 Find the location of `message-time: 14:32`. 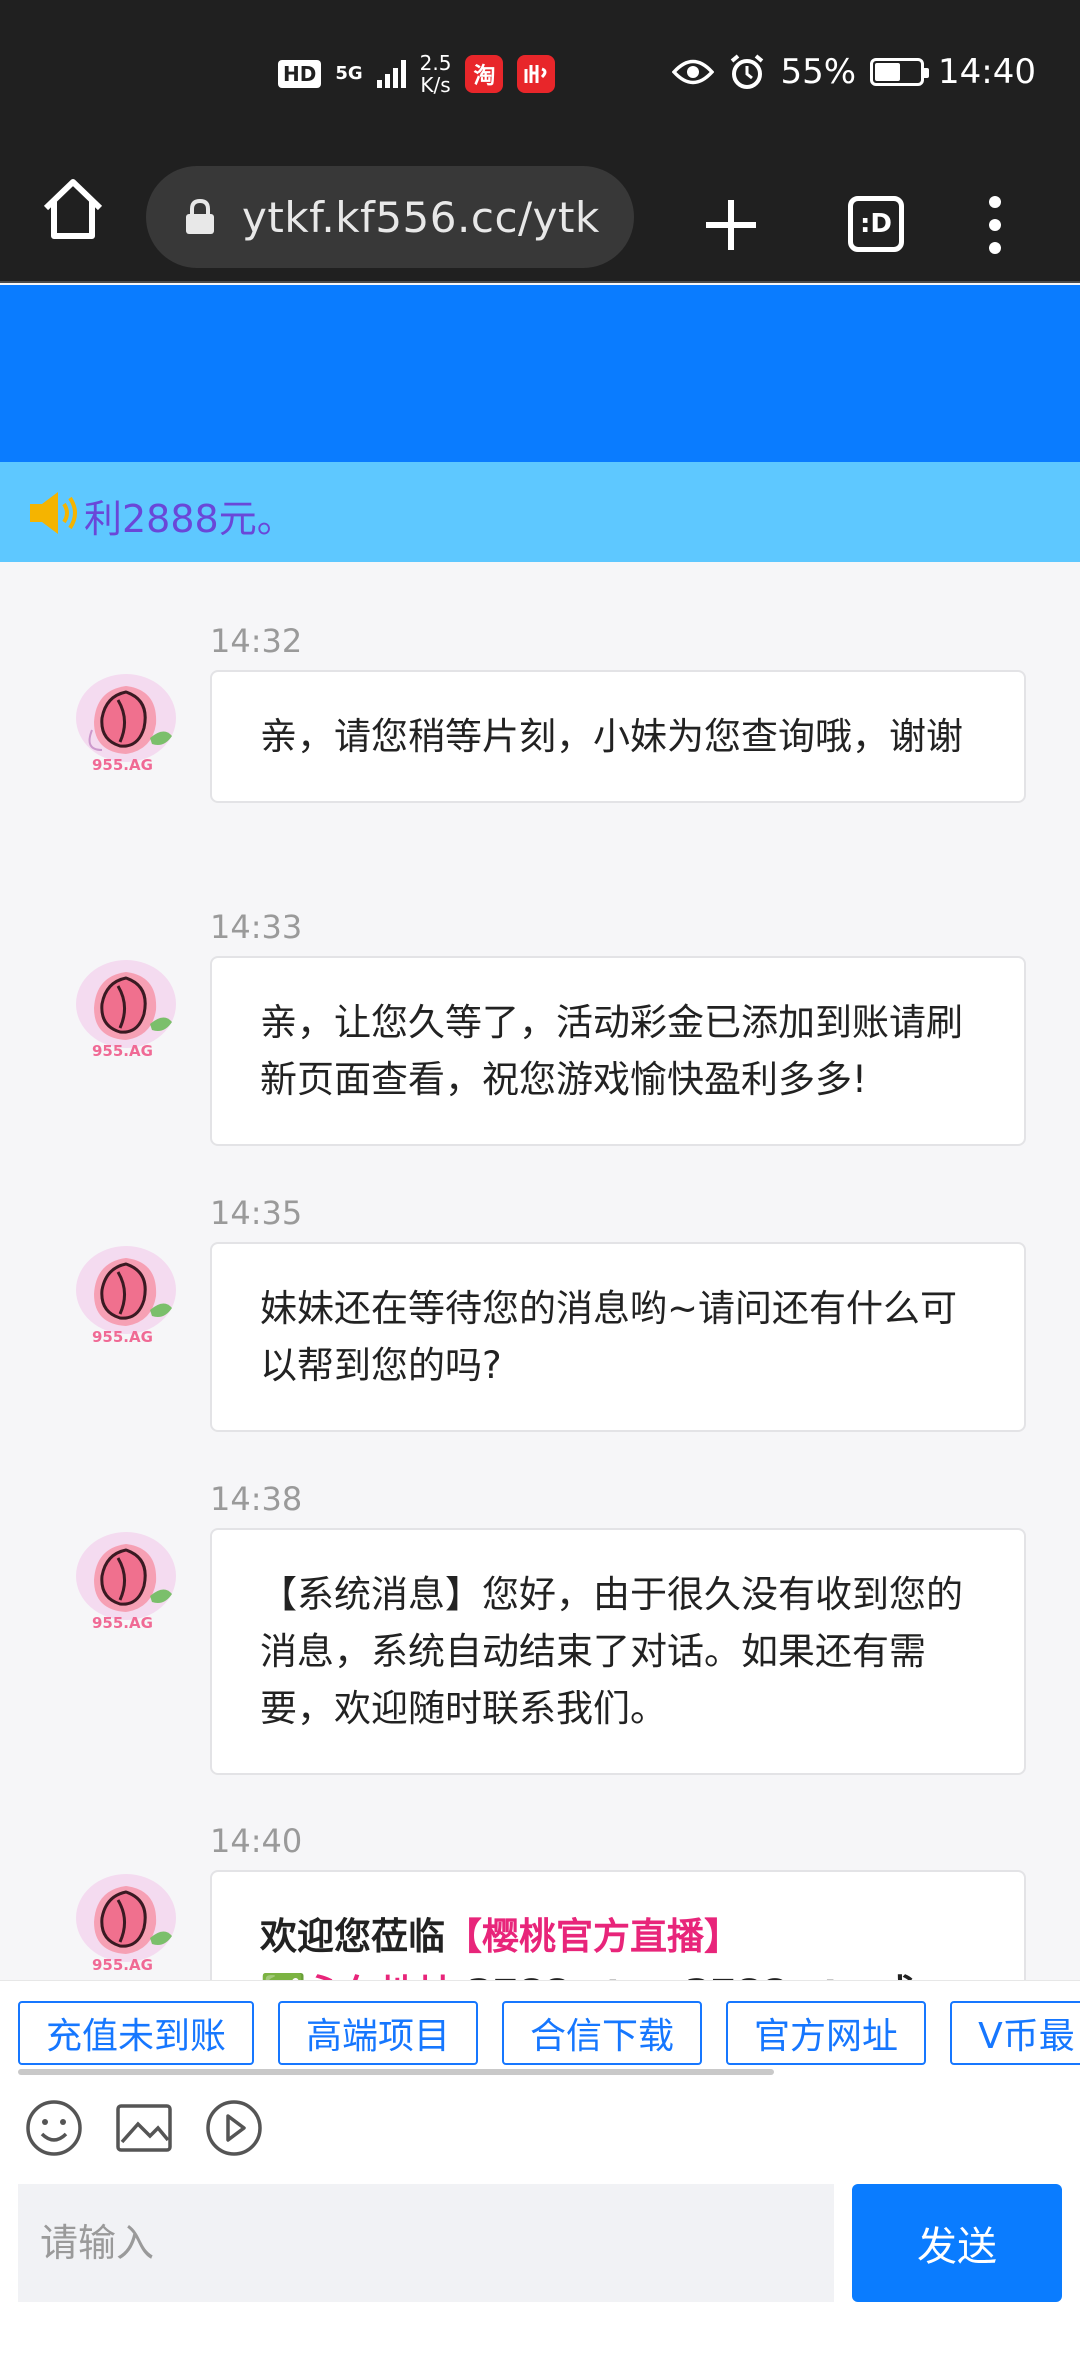

message-time: 14:32 is located at coordinates (256, 641).